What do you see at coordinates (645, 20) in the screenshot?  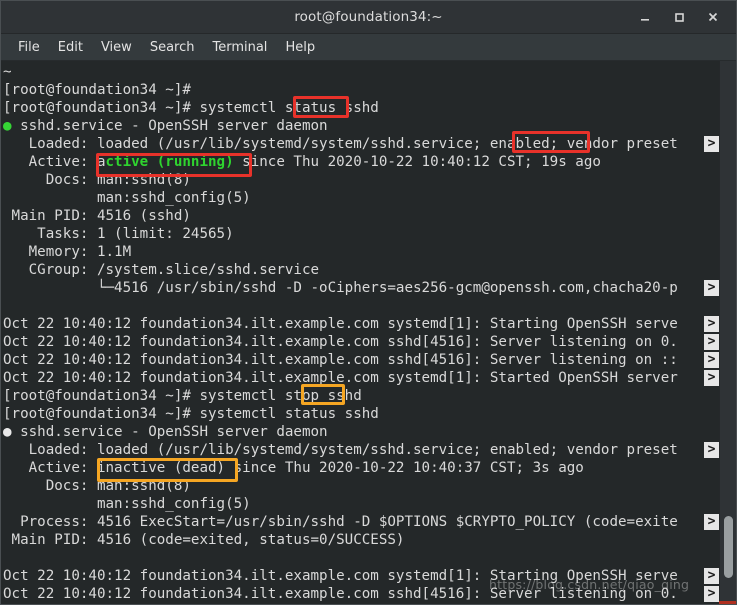 I see `minimize-icon` at bounding box center [645, 20].